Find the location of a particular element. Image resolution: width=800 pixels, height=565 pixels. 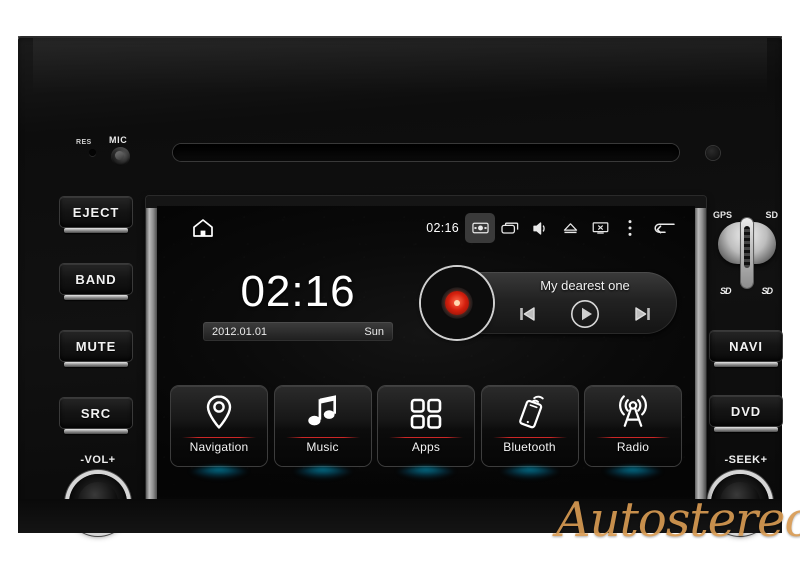

back-icon is located at coordinates (663, 228).